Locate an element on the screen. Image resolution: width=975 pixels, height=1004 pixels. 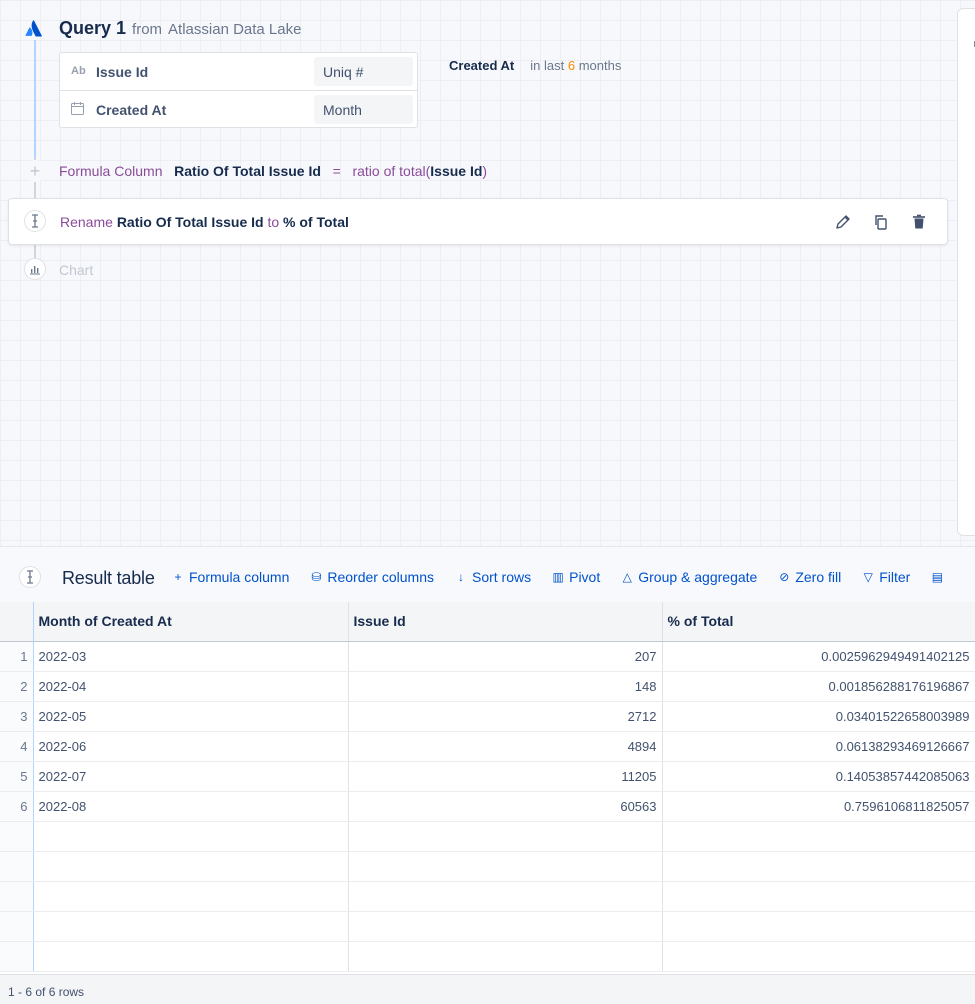
row-index: 1 is located at coordinates (17, 656).